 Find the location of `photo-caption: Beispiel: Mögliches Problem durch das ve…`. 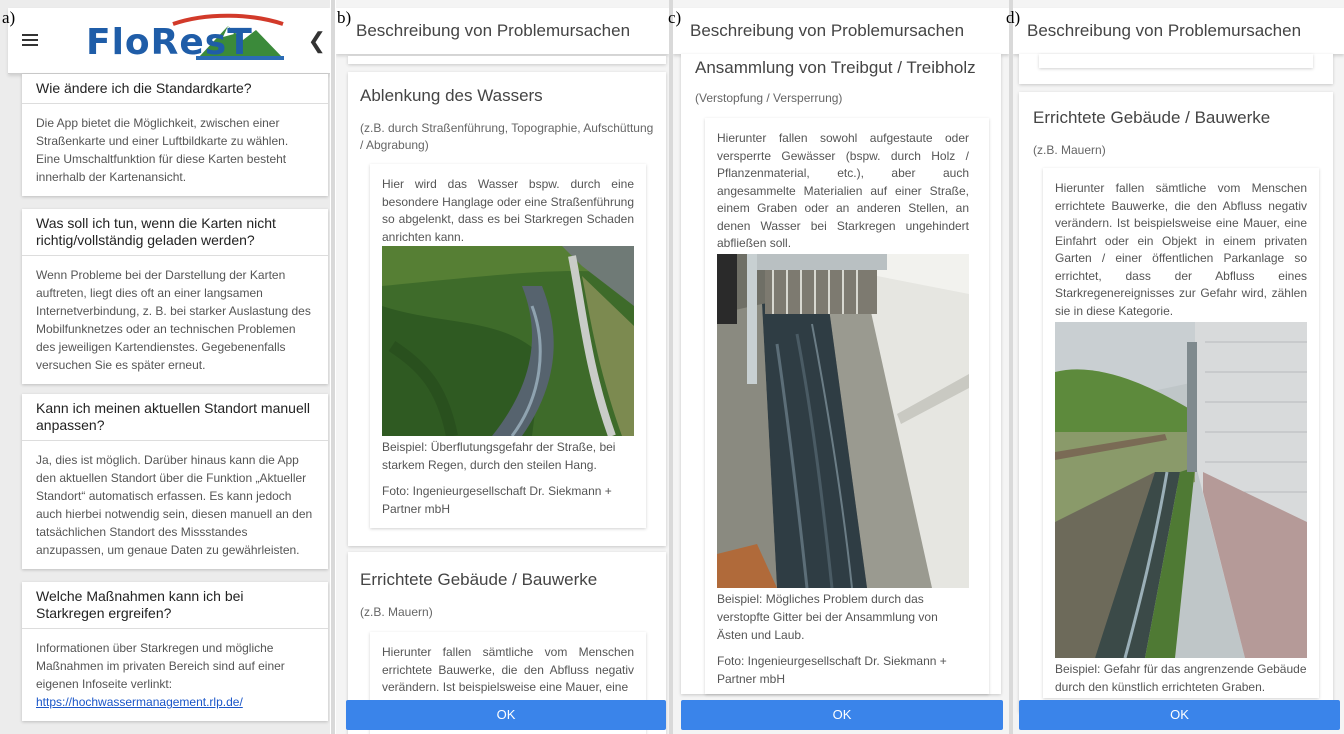

photo-caption: Beispiel: Mögliches Problem durch das ve… is located at coordinates (827, 617).